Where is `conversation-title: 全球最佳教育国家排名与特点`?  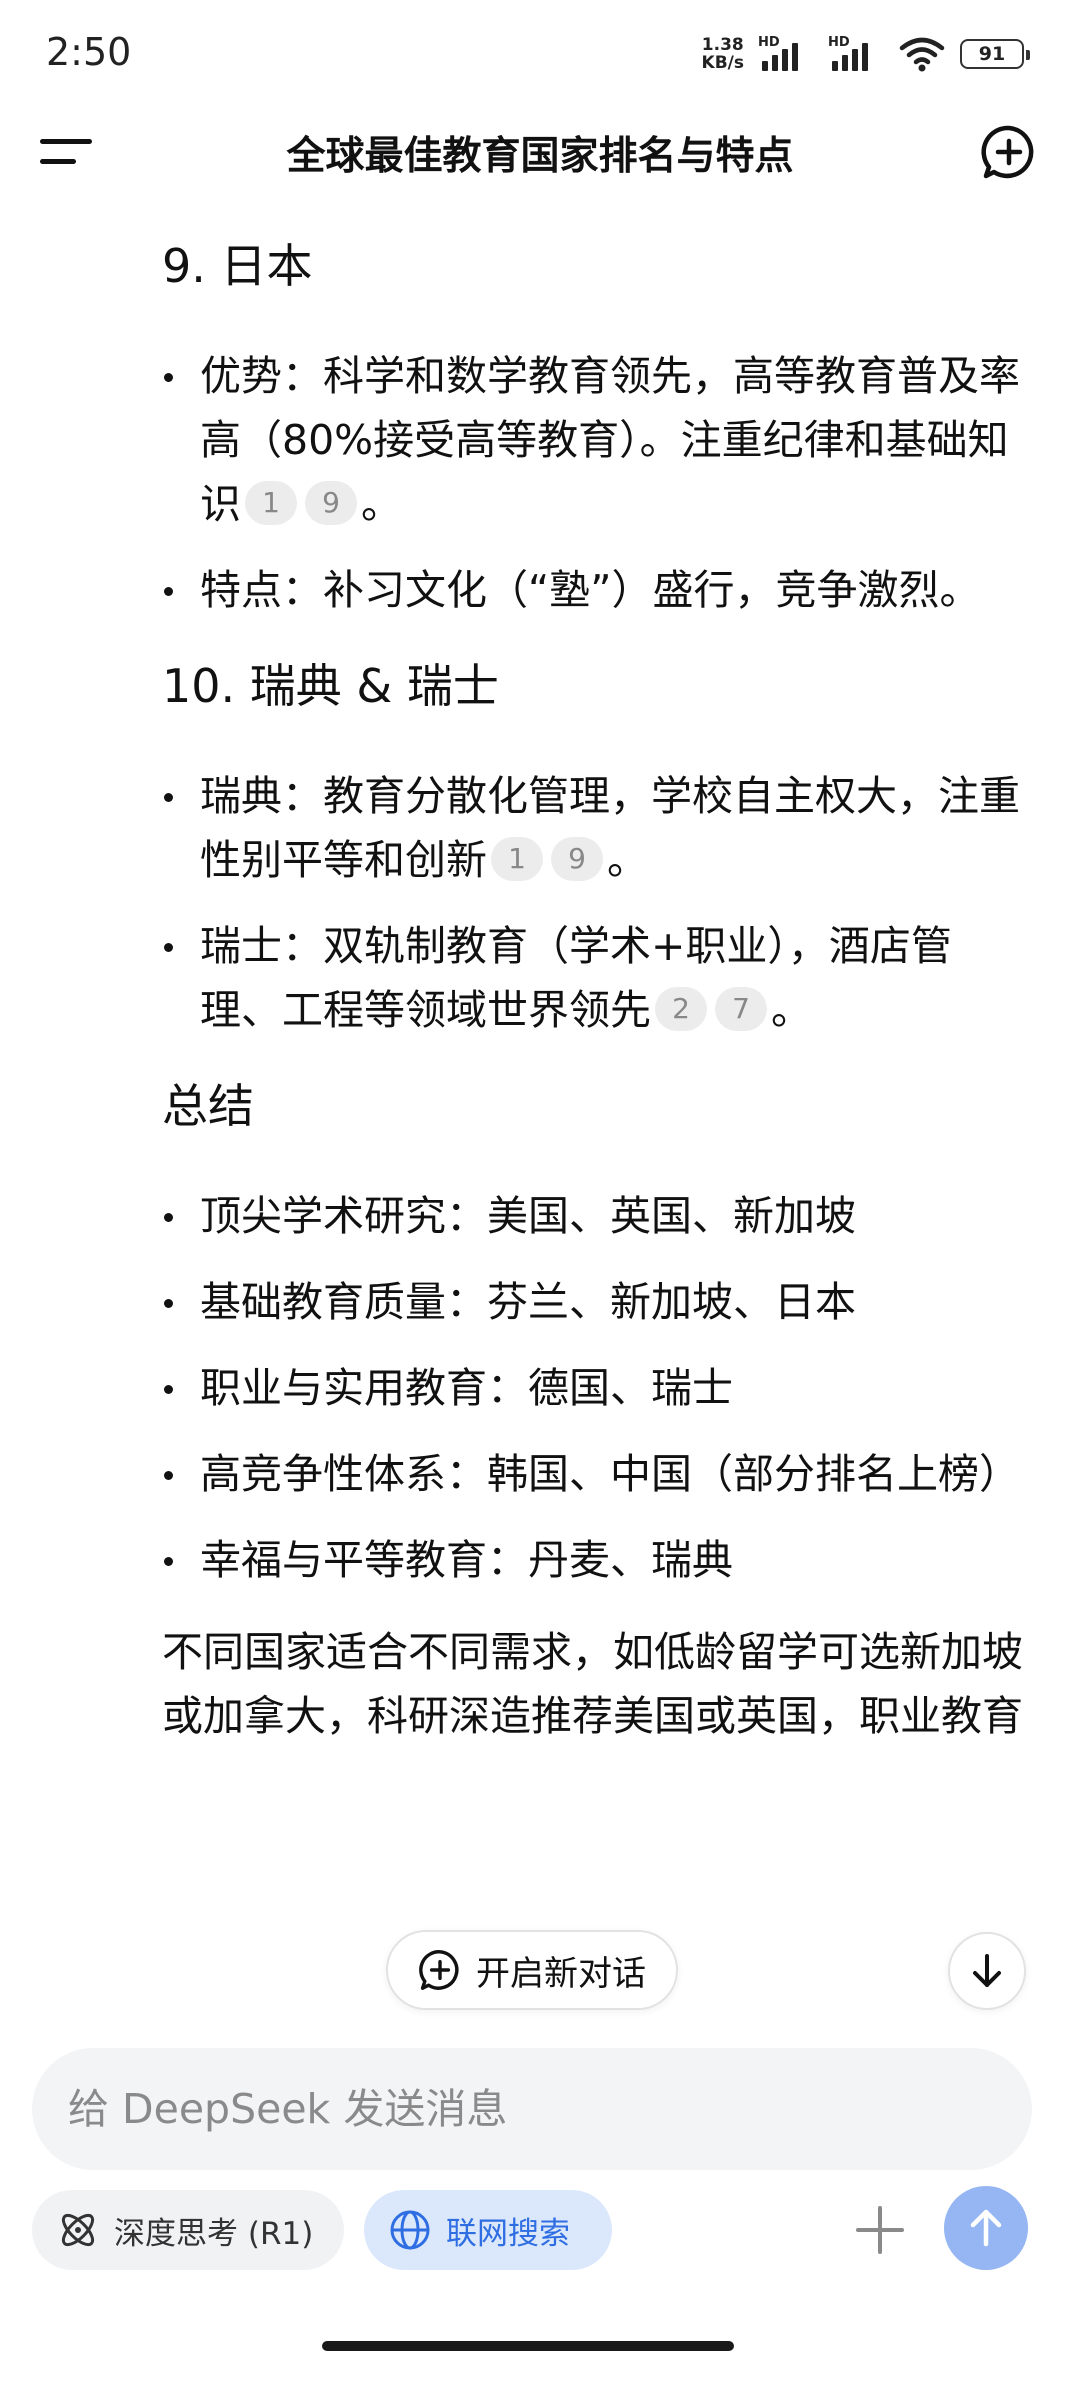
conversation-title: 全球最佳教育国家排名与特点 is located at coordinates (540, 153).